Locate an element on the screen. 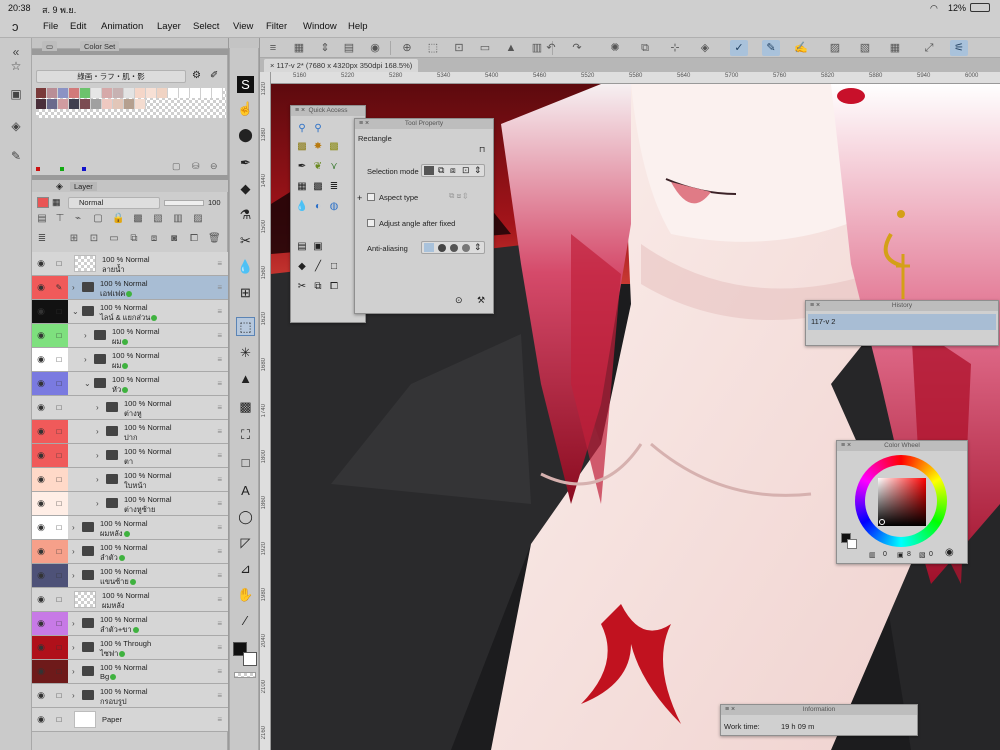 This screenshot has height=750, width=1000. color-mode-icon: ◉ is located at coordinates (949, 552).